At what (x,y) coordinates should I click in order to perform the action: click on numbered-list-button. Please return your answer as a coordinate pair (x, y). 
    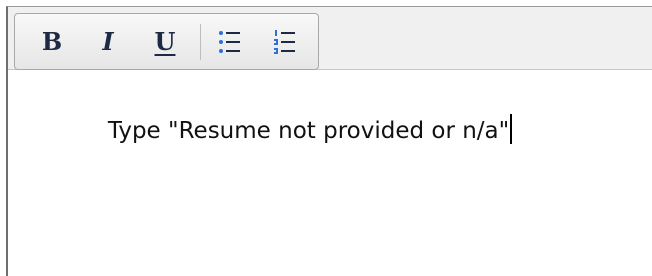
    Looking at the image, I should click on (285, 42).